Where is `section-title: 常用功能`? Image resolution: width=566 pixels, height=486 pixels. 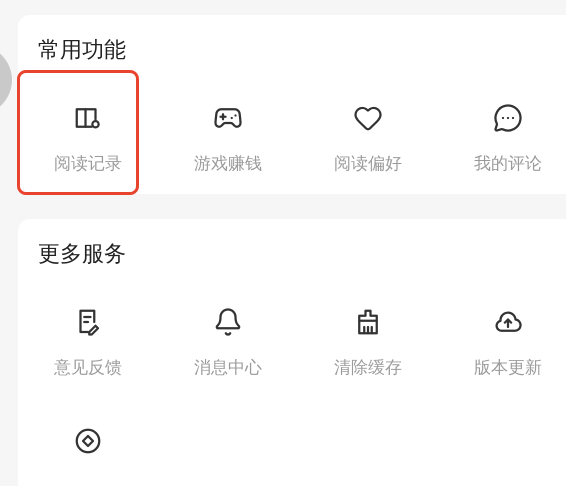 section-title: 常用功能 is located at coordinates (82, 51).